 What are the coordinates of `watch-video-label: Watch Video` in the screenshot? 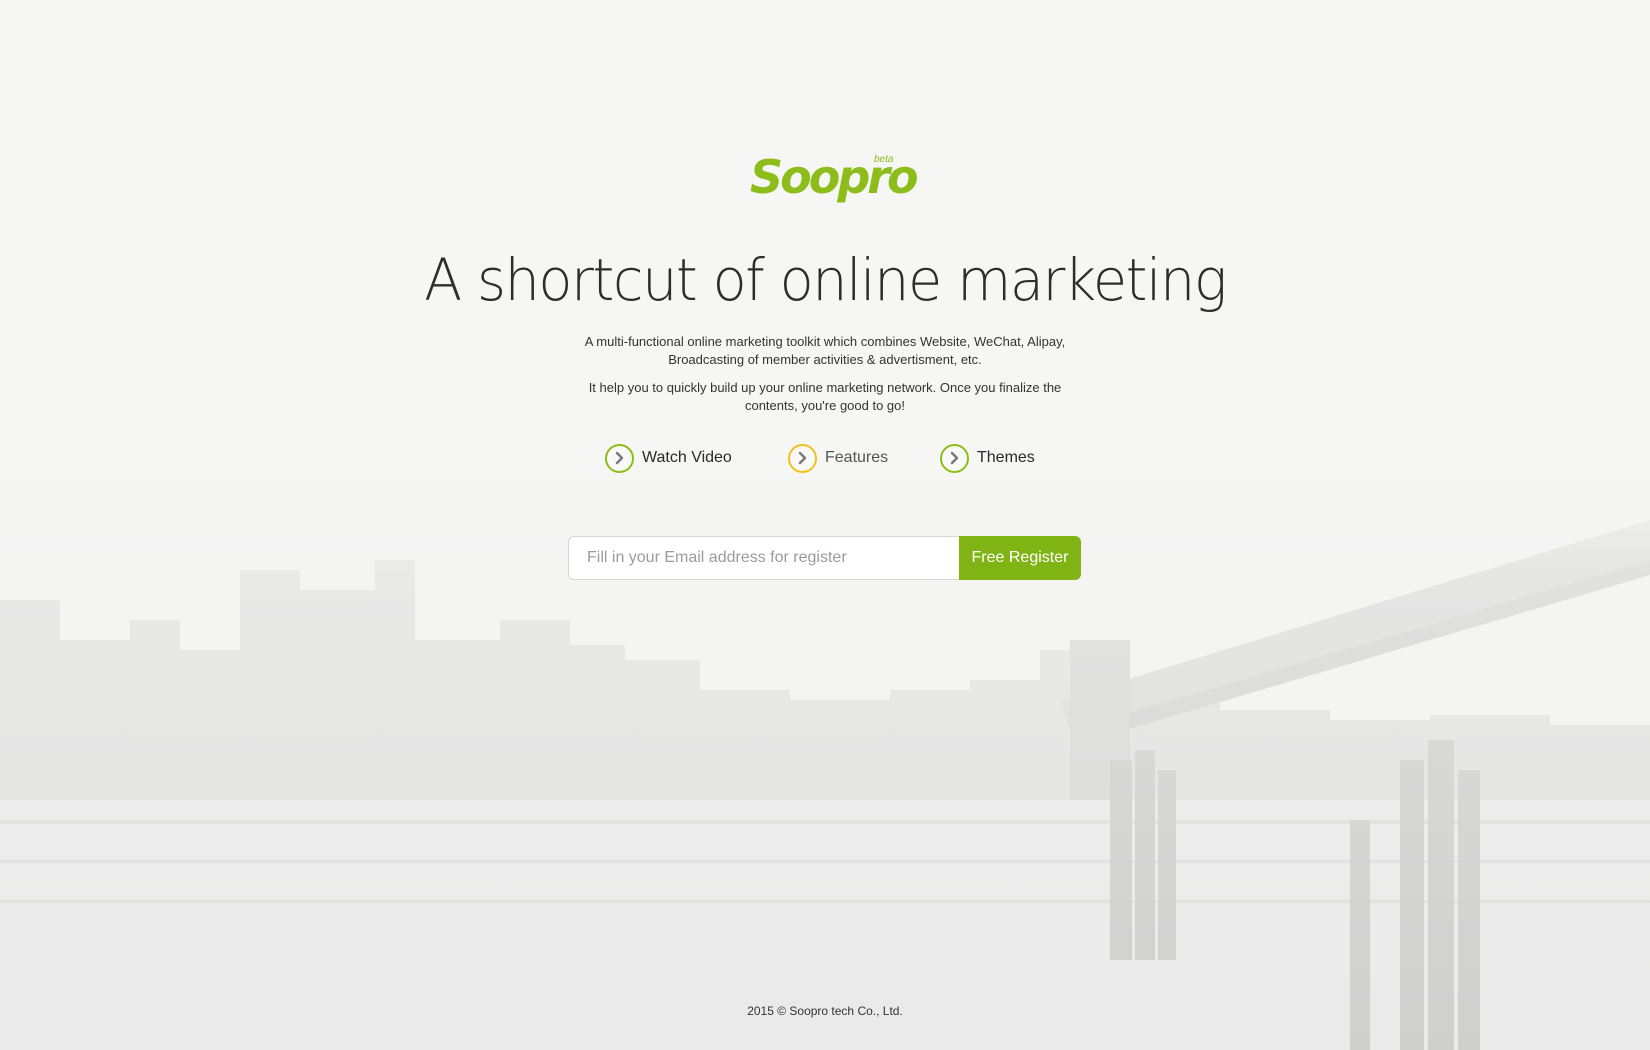 It's located at (687, 457).